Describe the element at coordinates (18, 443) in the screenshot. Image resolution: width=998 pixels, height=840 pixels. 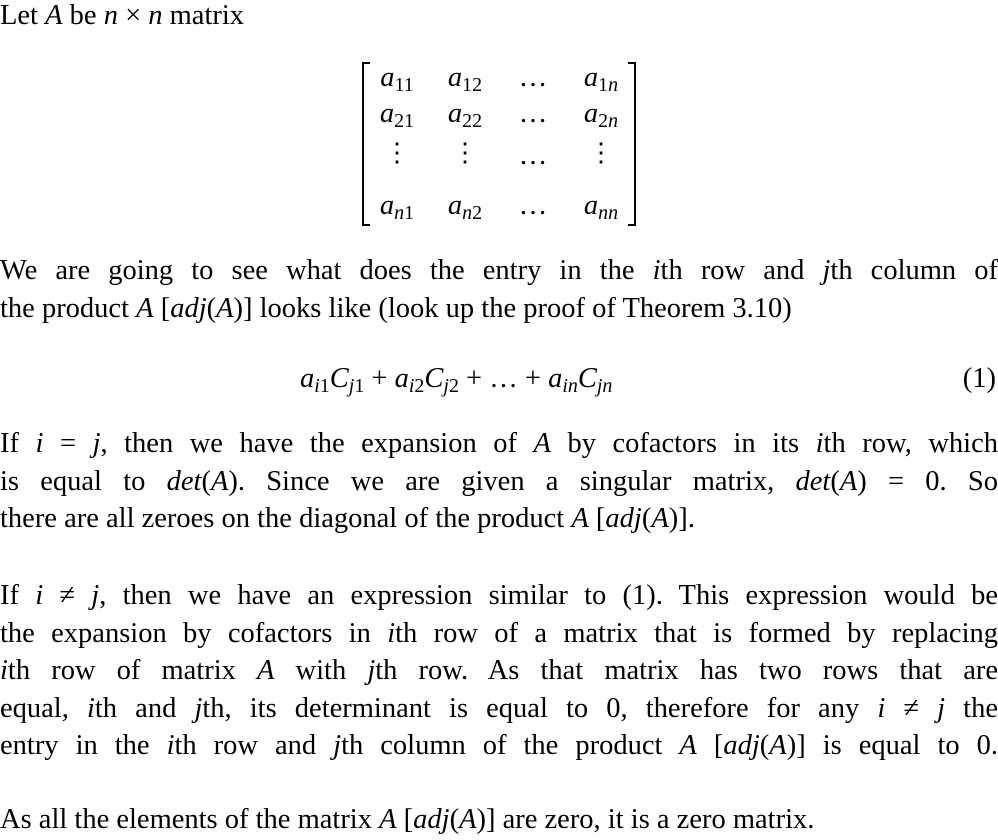
I see `text-run: If` at that location.